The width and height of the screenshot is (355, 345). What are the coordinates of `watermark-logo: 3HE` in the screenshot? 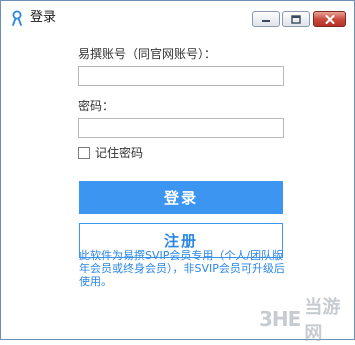 It's located at (280, 319).